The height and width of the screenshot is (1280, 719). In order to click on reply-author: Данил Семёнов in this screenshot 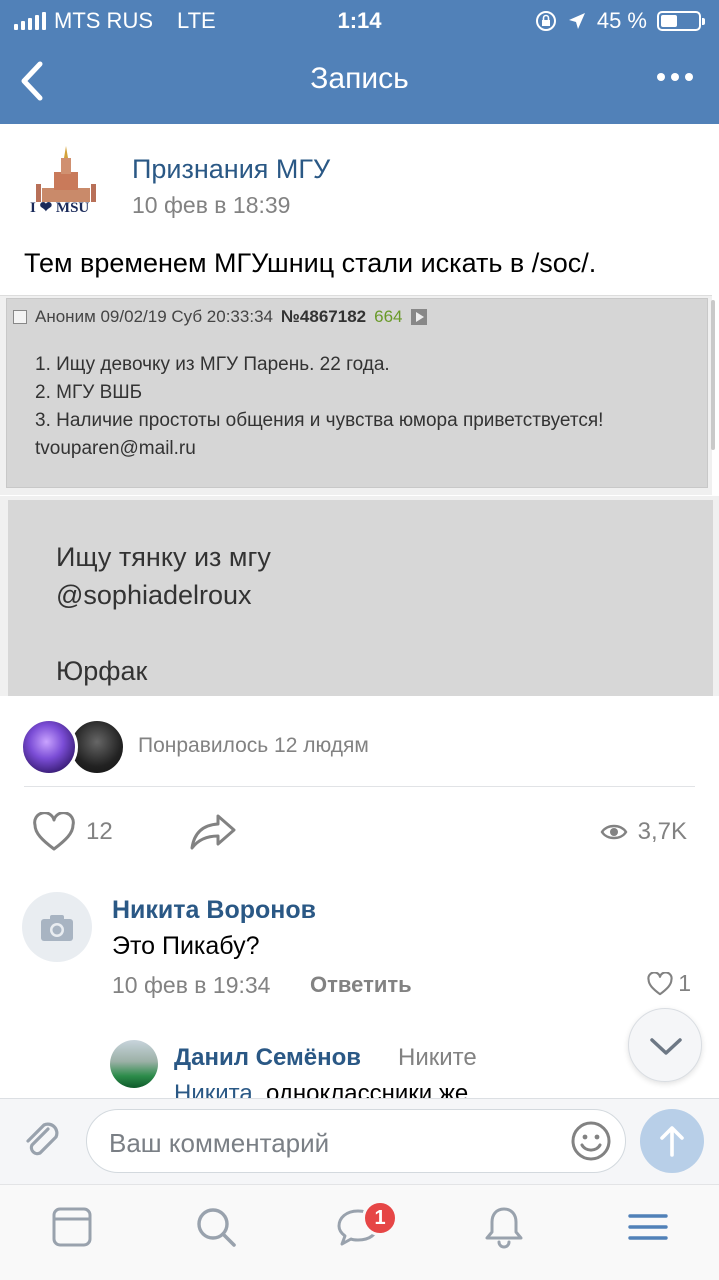, I will do `click(267, 1058)`.